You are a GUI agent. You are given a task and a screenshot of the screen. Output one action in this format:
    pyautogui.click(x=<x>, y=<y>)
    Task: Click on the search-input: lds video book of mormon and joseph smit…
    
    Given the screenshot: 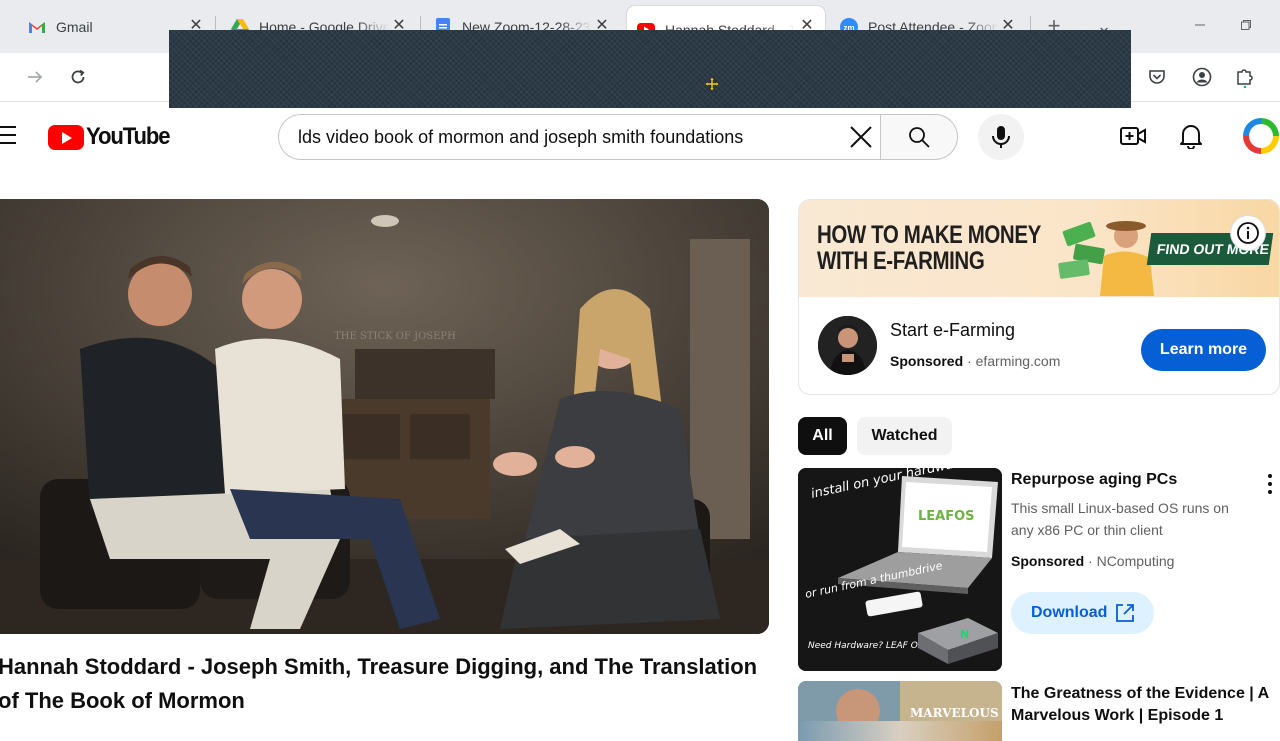 What is the action you would take?
    pyautogui.click(x=579, y=137)
    